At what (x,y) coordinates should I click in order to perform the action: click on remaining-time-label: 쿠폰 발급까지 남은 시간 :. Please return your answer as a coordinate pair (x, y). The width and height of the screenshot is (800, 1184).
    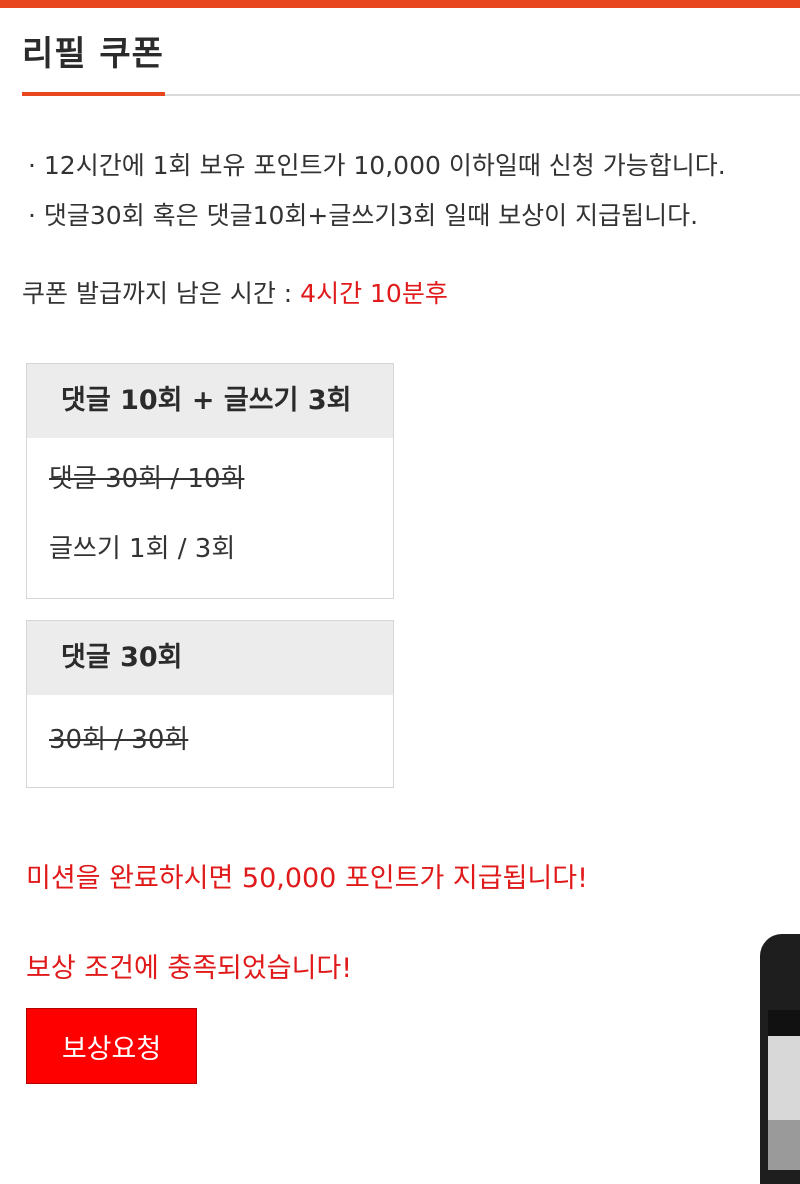
    Looking at the image, I should click on (161, 293).